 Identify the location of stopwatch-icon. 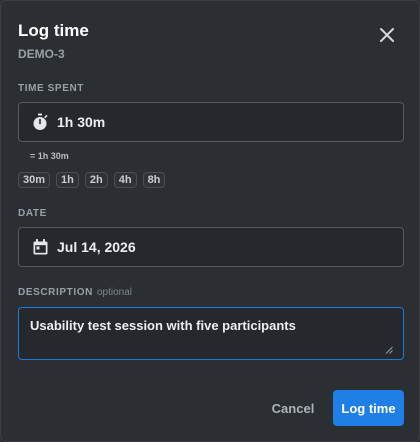
(40, 122).